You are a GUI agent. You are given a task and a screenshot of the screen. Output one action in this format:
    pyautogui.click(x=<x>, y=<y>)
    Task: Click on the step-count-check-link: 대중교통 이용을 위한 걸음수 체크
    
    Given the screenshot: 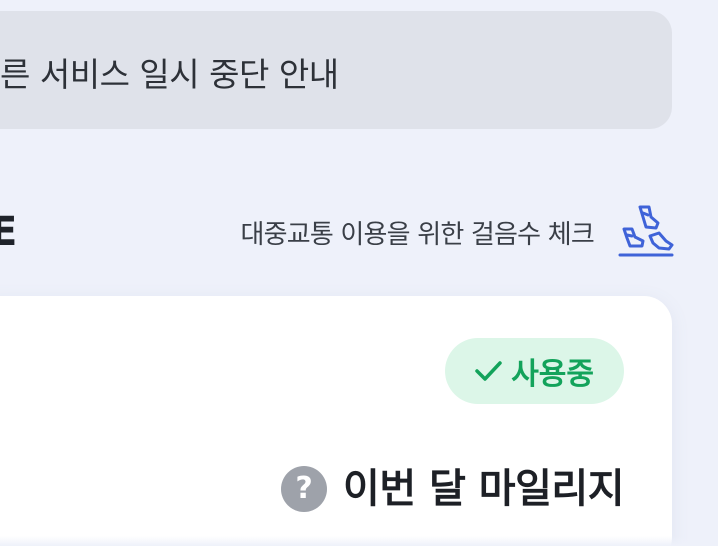 What is the action you would take?
    pyautogui.click(x=457, y=231)
    